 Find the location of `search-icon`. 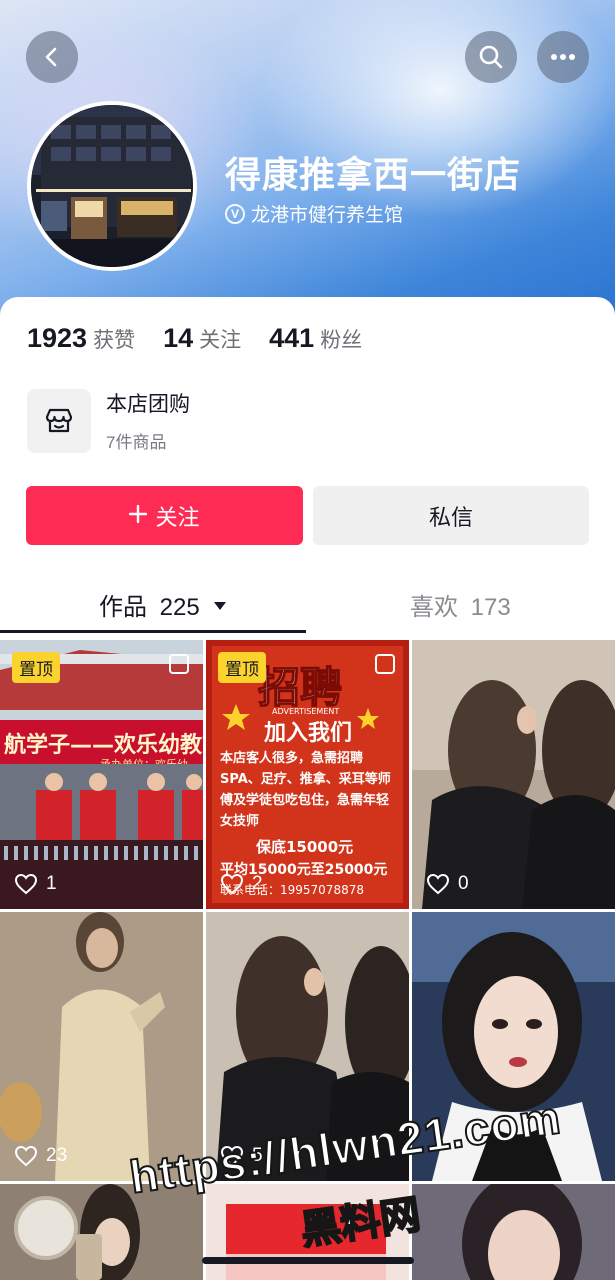

search-icon is located at coordinates (491, 57).